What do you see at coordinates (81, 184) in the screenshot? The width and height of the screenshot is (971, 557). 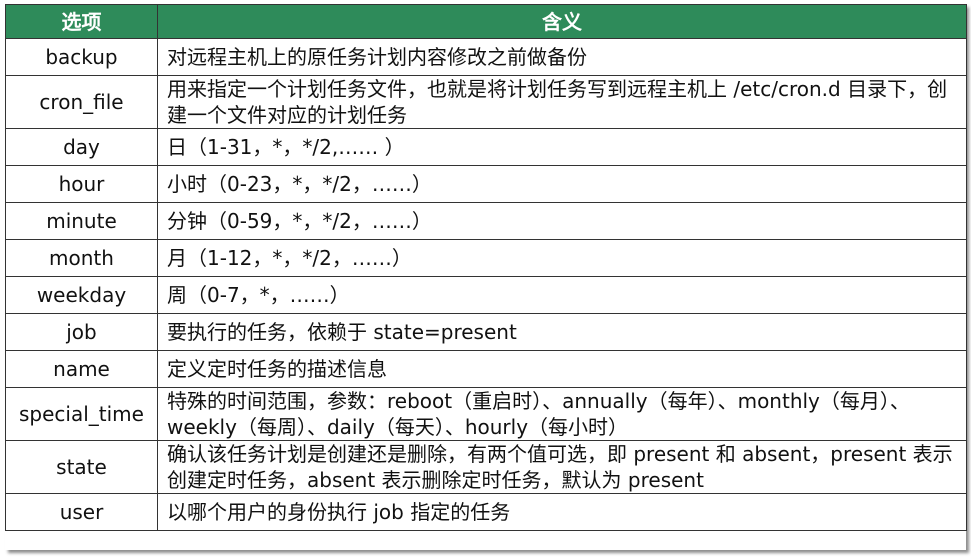 I see `option-cell: hour` at bounding box center [81, 184].